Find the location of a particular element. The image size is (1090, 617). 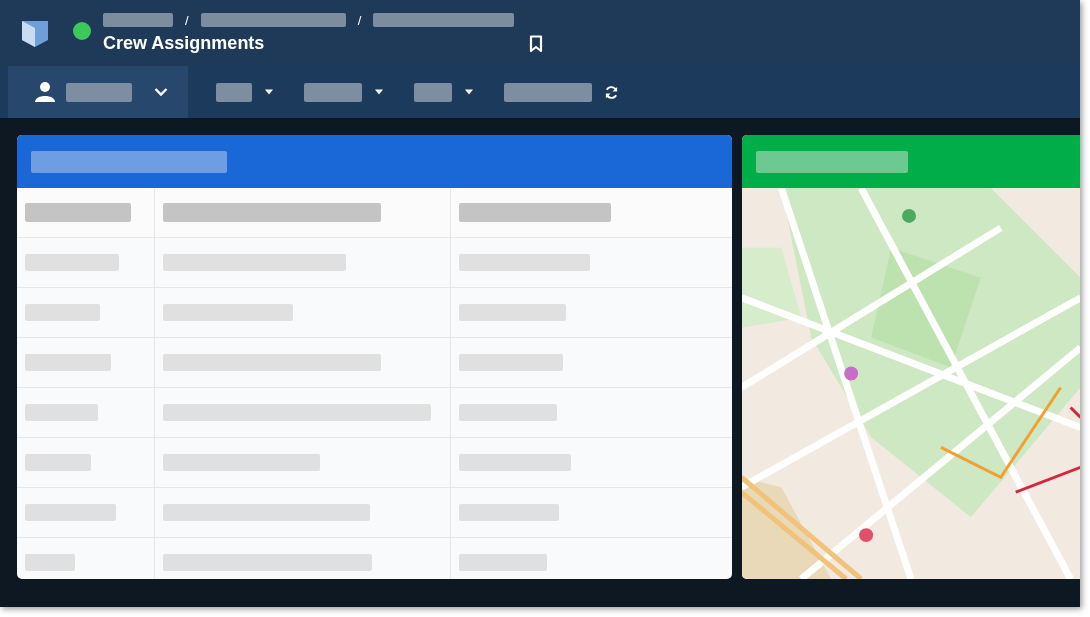

bookmark-icon is located at coordinates (536, 43).